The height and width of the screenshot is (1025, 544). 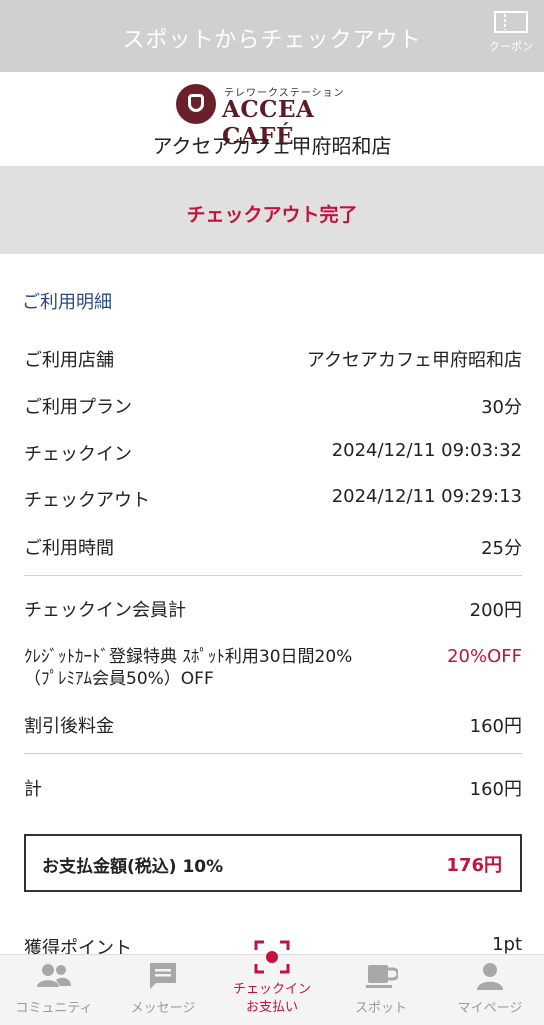 What do you see at coordinates (272, 215) in the screenshot?
I see `checkout-complete-status: チェックアウト完了` at bounding box center [272, 215].